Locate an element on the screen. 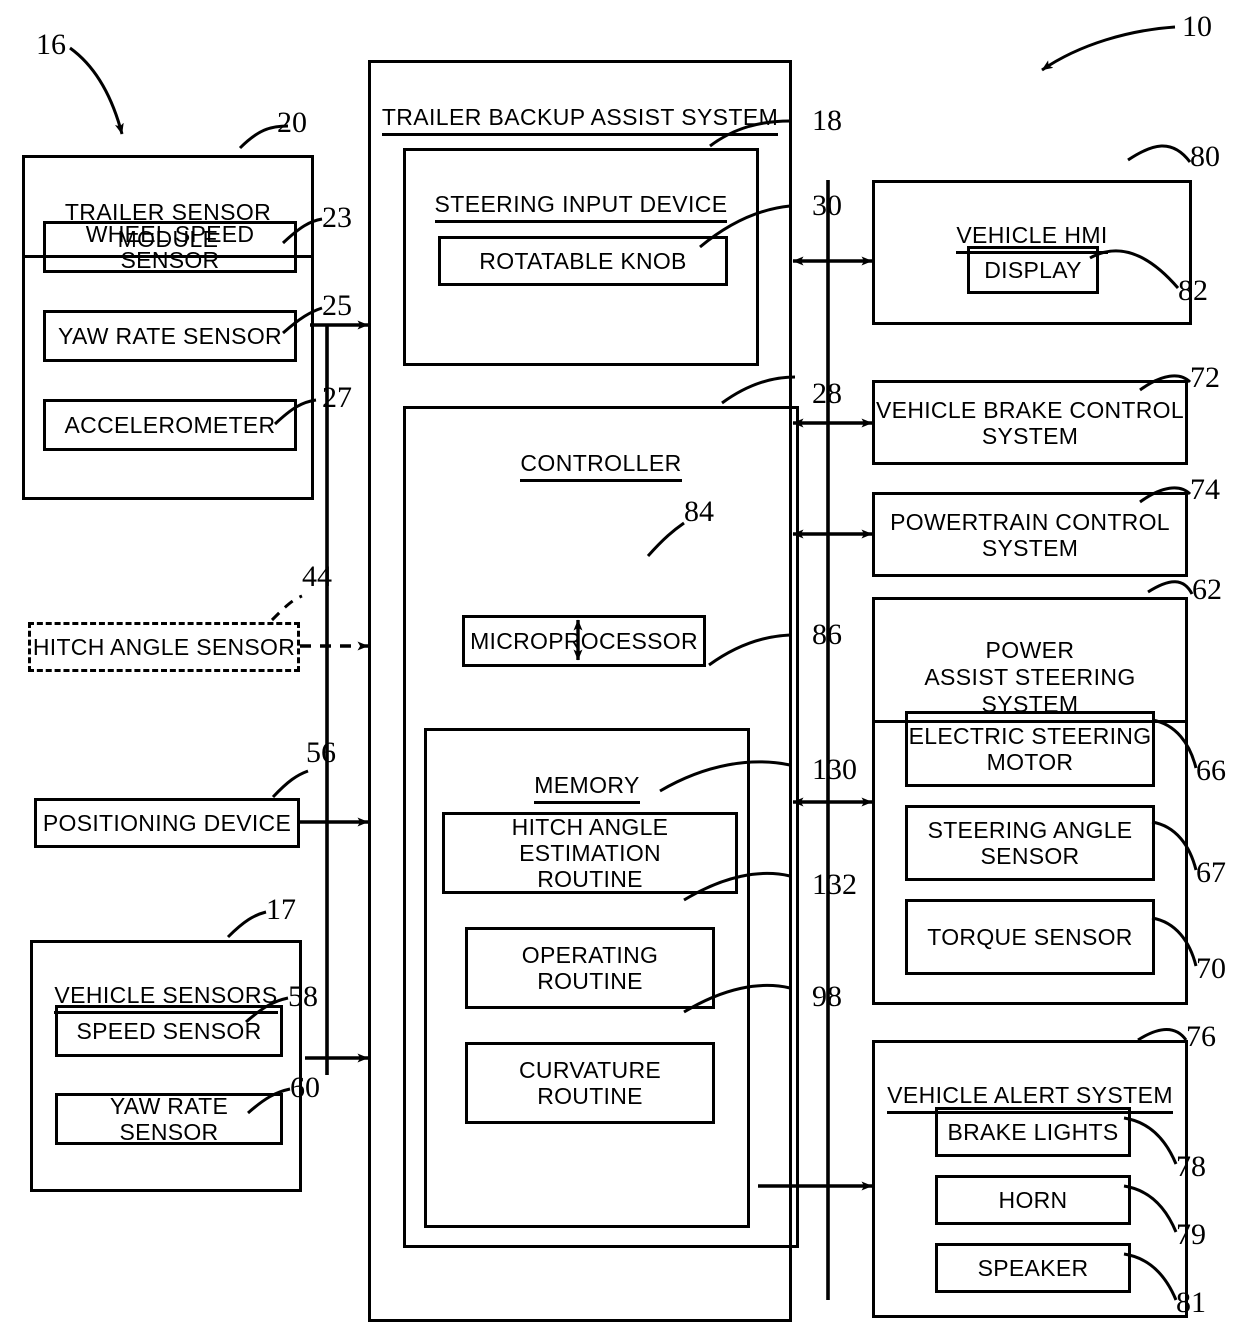 The height and width of the screenshot is (1339, 1240). controller-title: CONTROLLER is located at coordinates (601, 452).